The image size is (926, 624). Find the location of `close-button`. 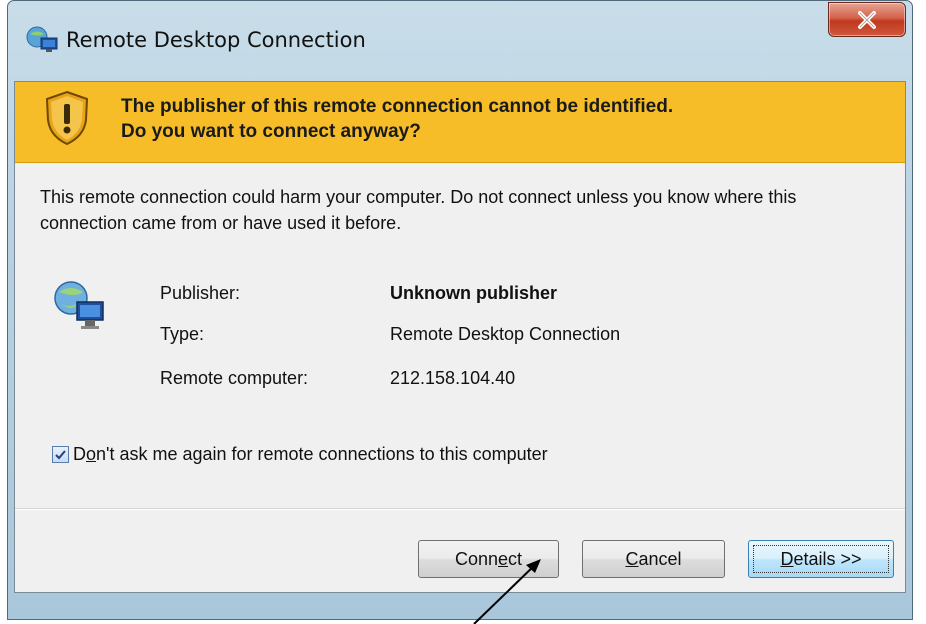

close-button is located at coordinates (867, 19).